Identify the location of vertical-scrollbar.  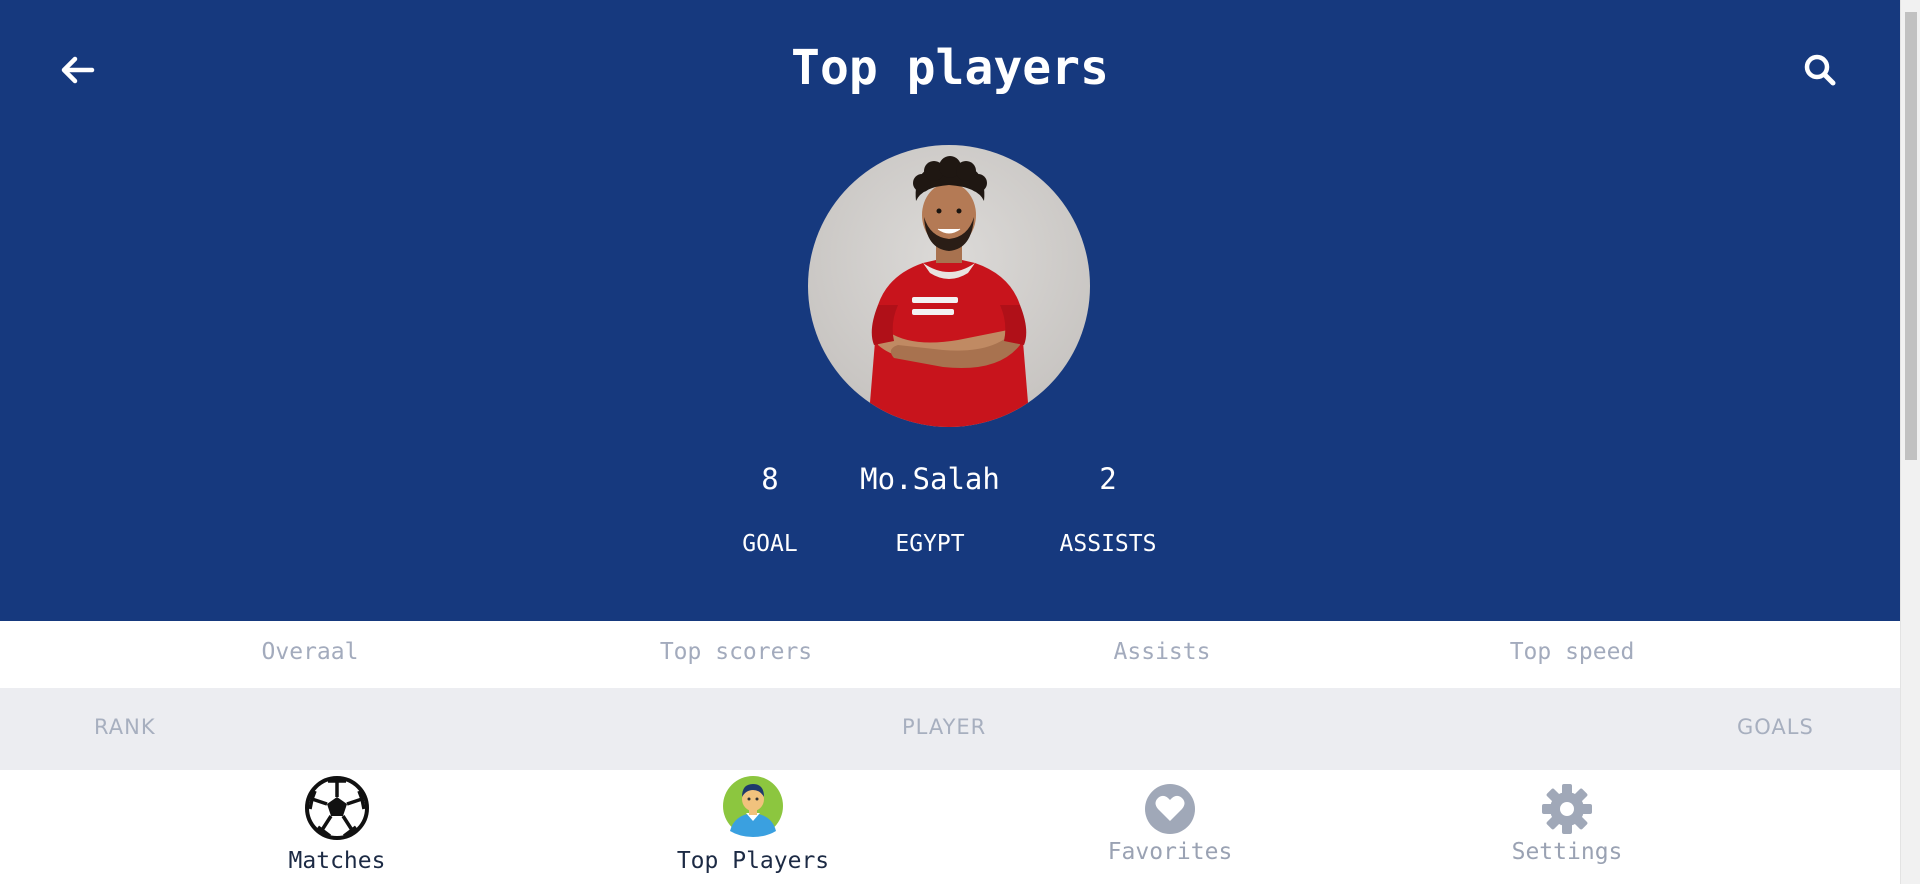
(1910, 442).